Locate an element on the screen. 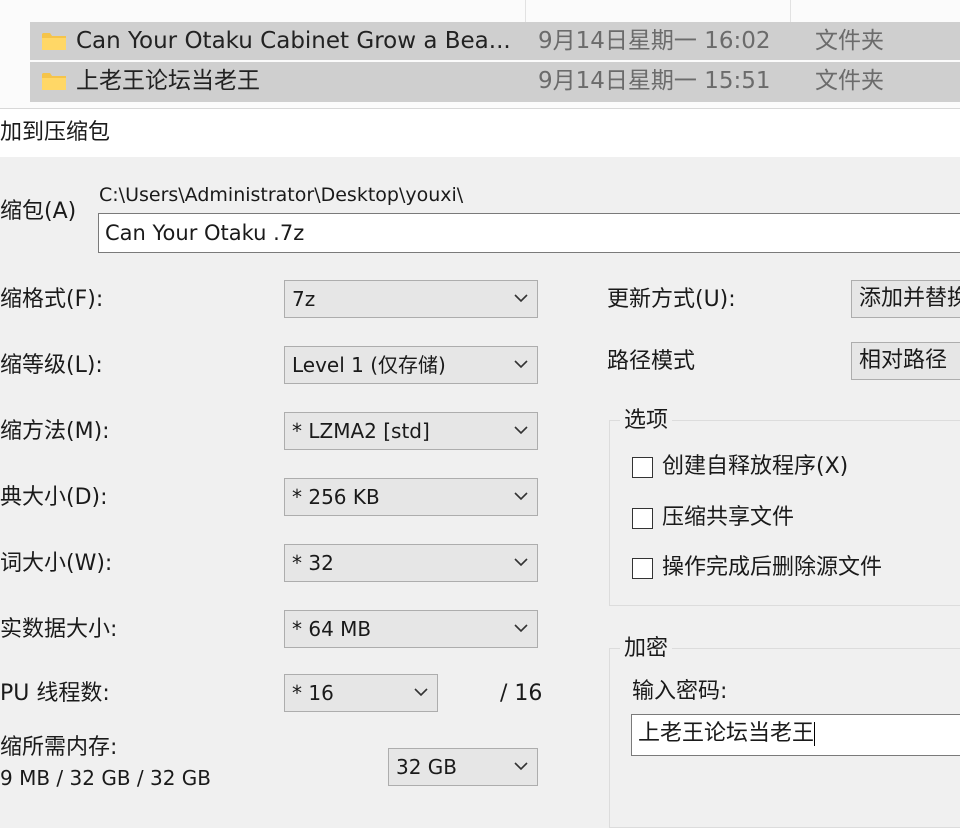  archive-label: 缩包(A) is located at coordinates (38, 211).